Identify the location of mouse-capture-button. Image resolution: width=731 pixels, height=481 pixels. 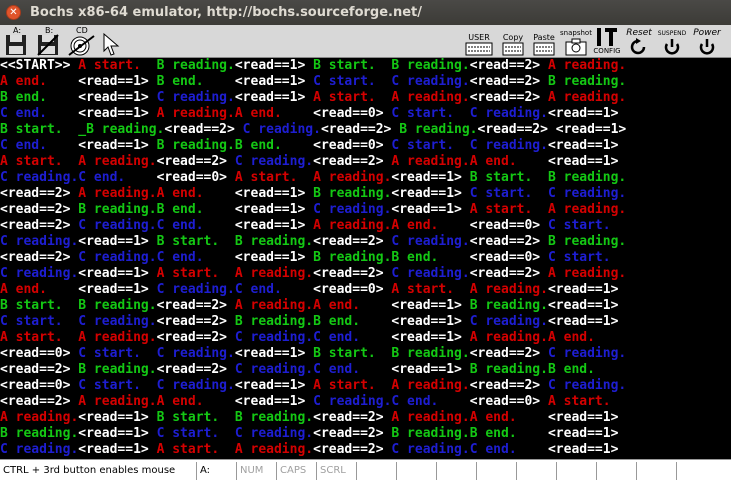
(113, 41).